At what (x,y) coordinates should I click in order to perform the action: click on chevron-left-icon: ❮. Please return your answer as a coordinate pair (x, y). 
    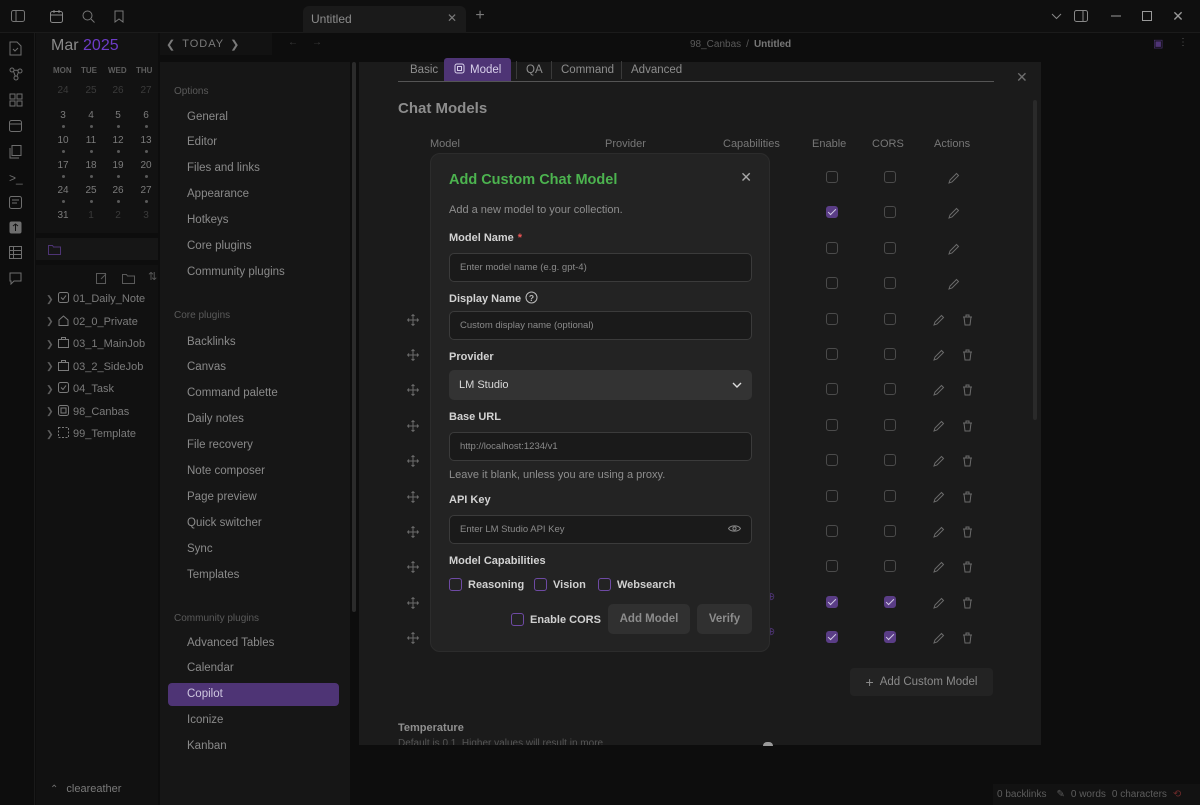
    Looking at the image, I should click on (171, 44).